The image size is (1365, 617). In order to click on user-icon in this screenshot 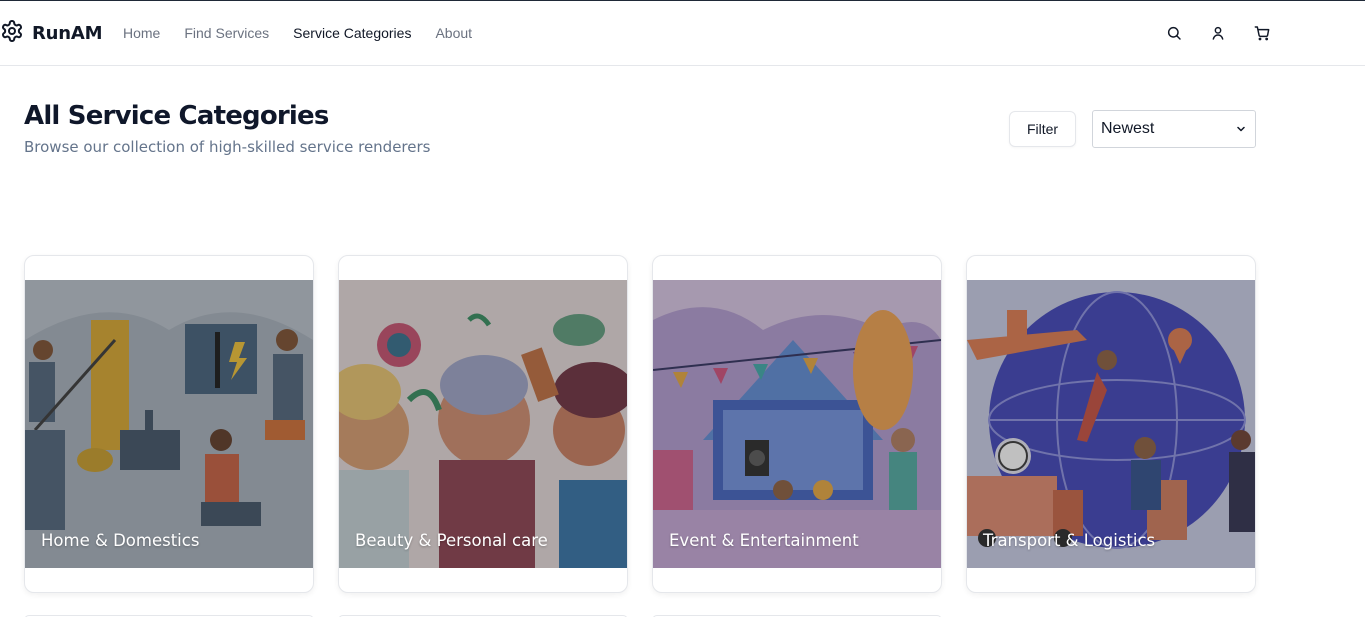, I will do `click(1218, 33)`.